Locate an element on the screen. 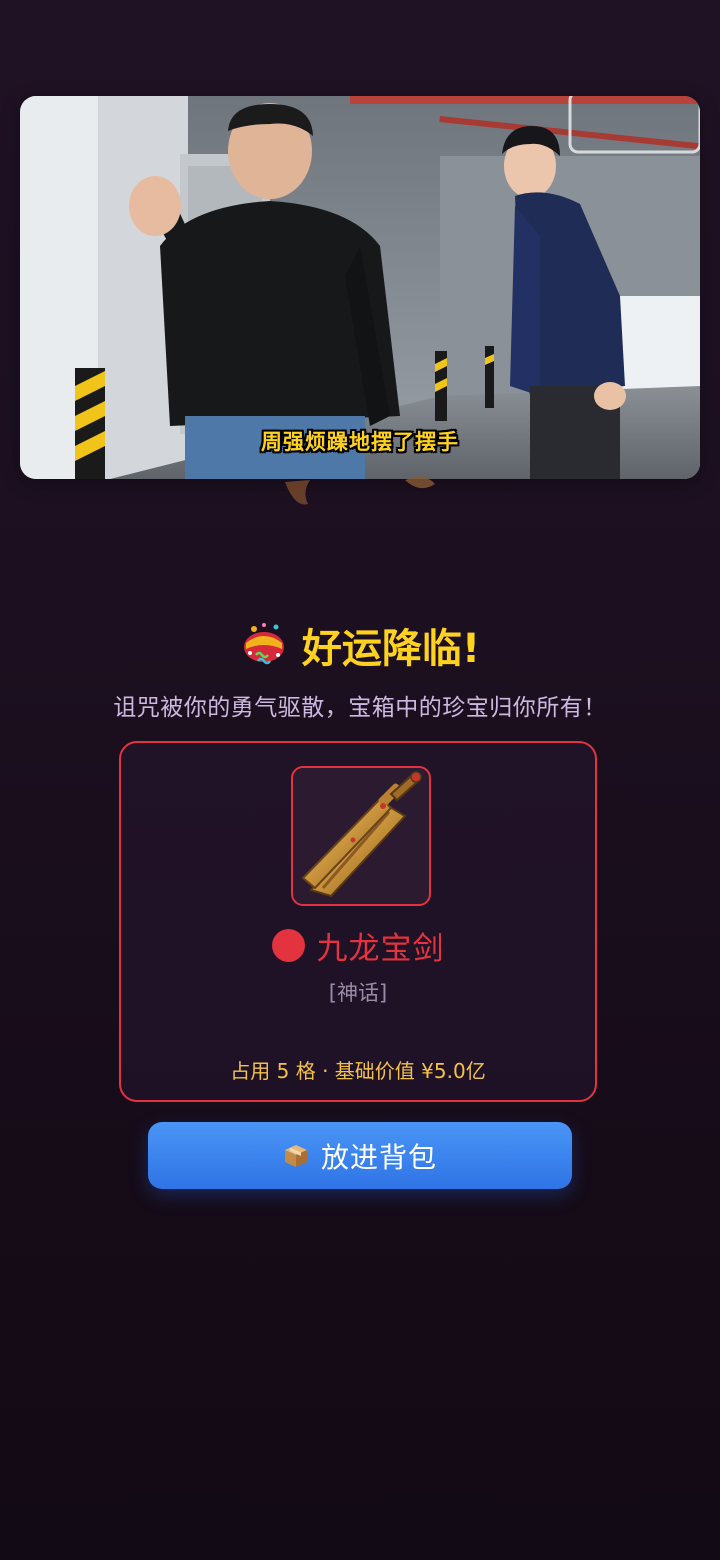 This screenshot has height=1560, width=720. rarity-dot-icon is located at coordinates (288, 945).